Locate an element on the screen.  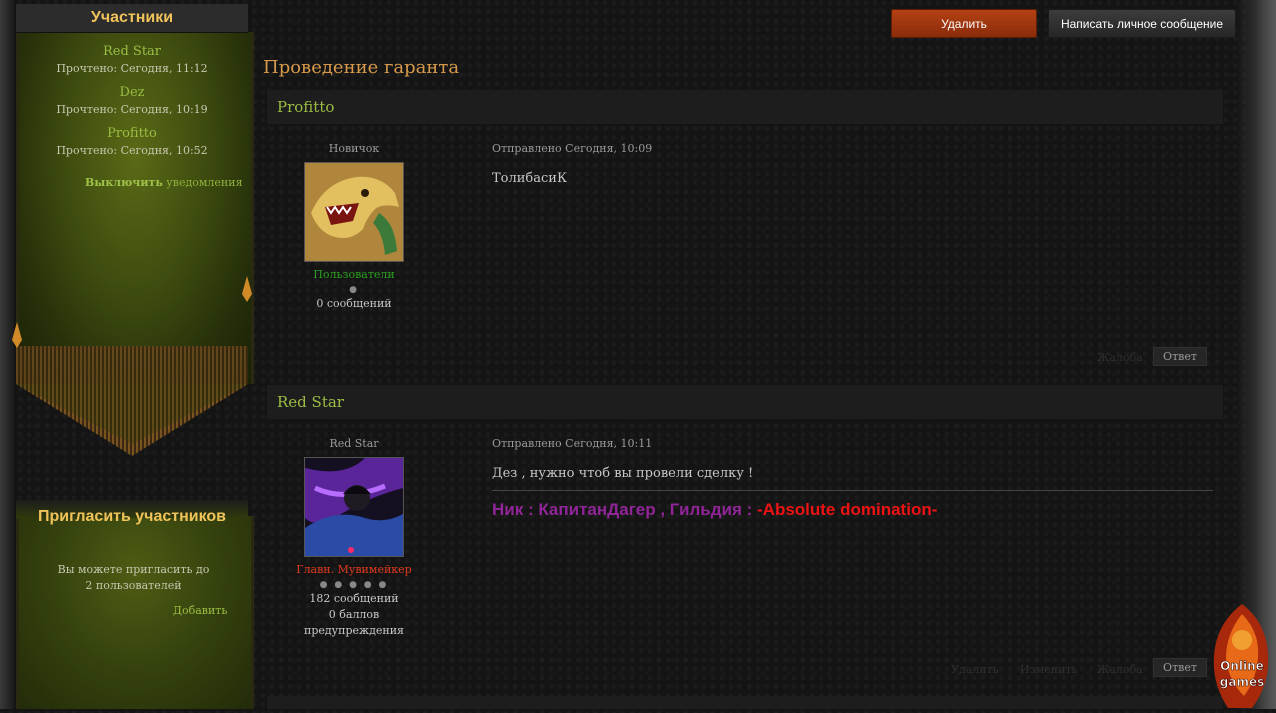
post-author-info: Новичок Пользователи ● 0 сообщений is located at coordinates (354, 227).